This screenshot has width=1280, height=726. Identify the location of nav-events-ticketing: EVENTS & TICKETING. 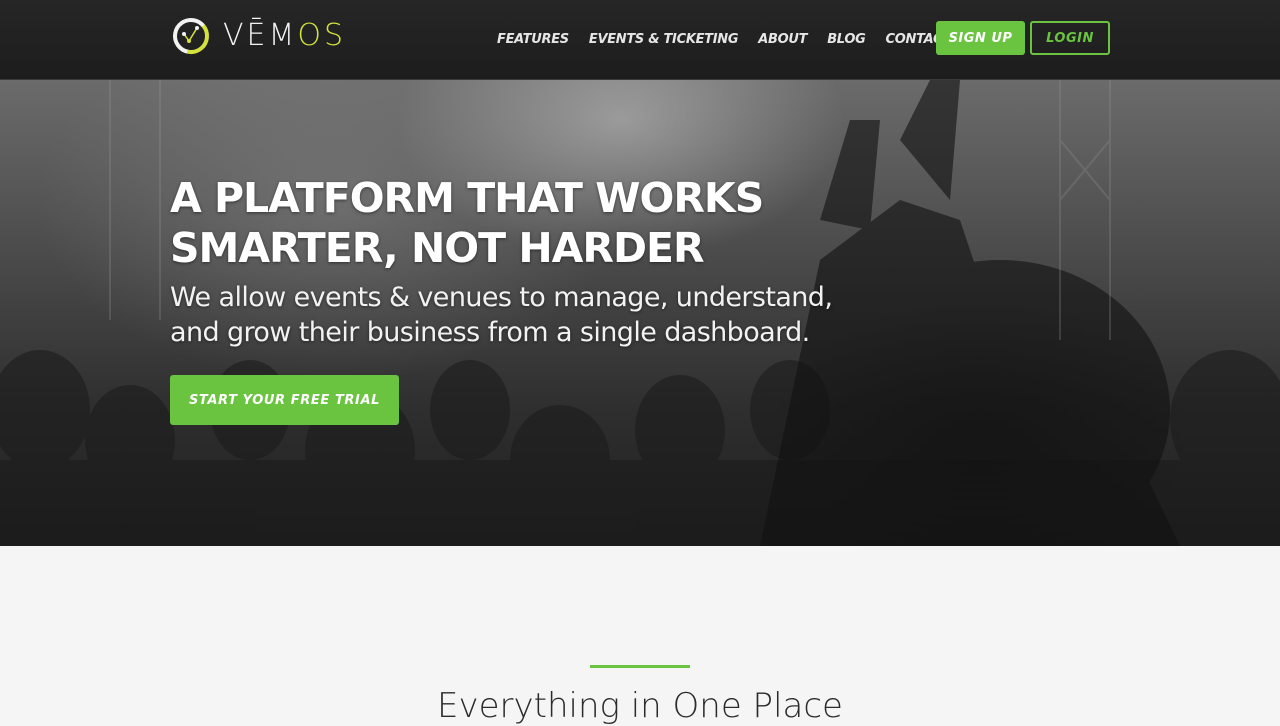
(664, 40).